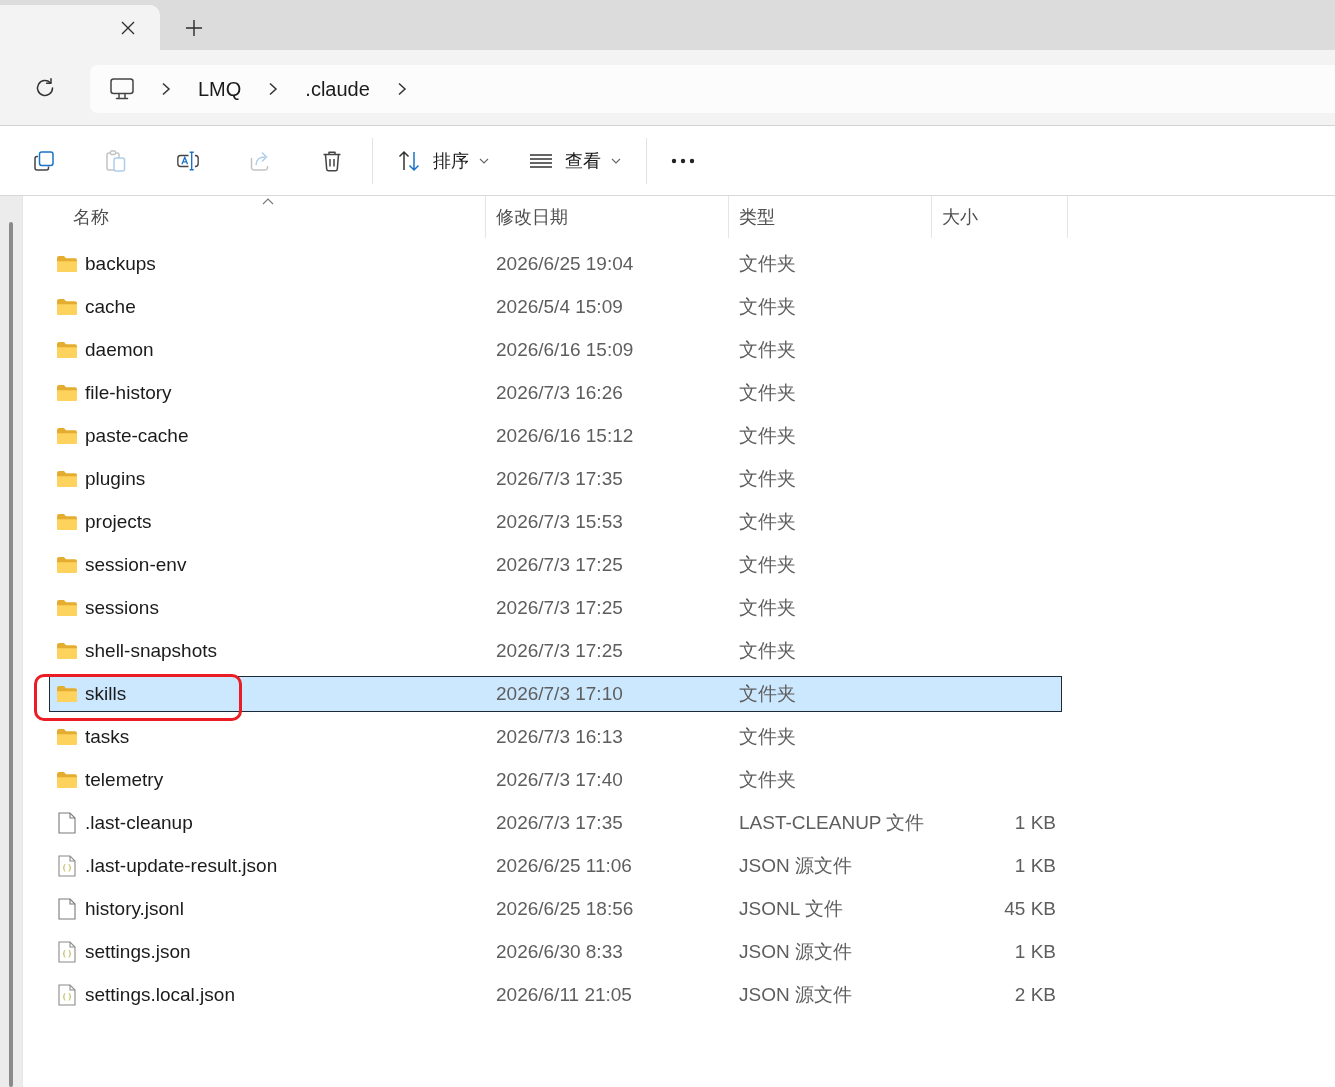  Describe the element at coordinates (337, 89) in the screenshot. I see `breadcrumb-item: .claude` at that location.